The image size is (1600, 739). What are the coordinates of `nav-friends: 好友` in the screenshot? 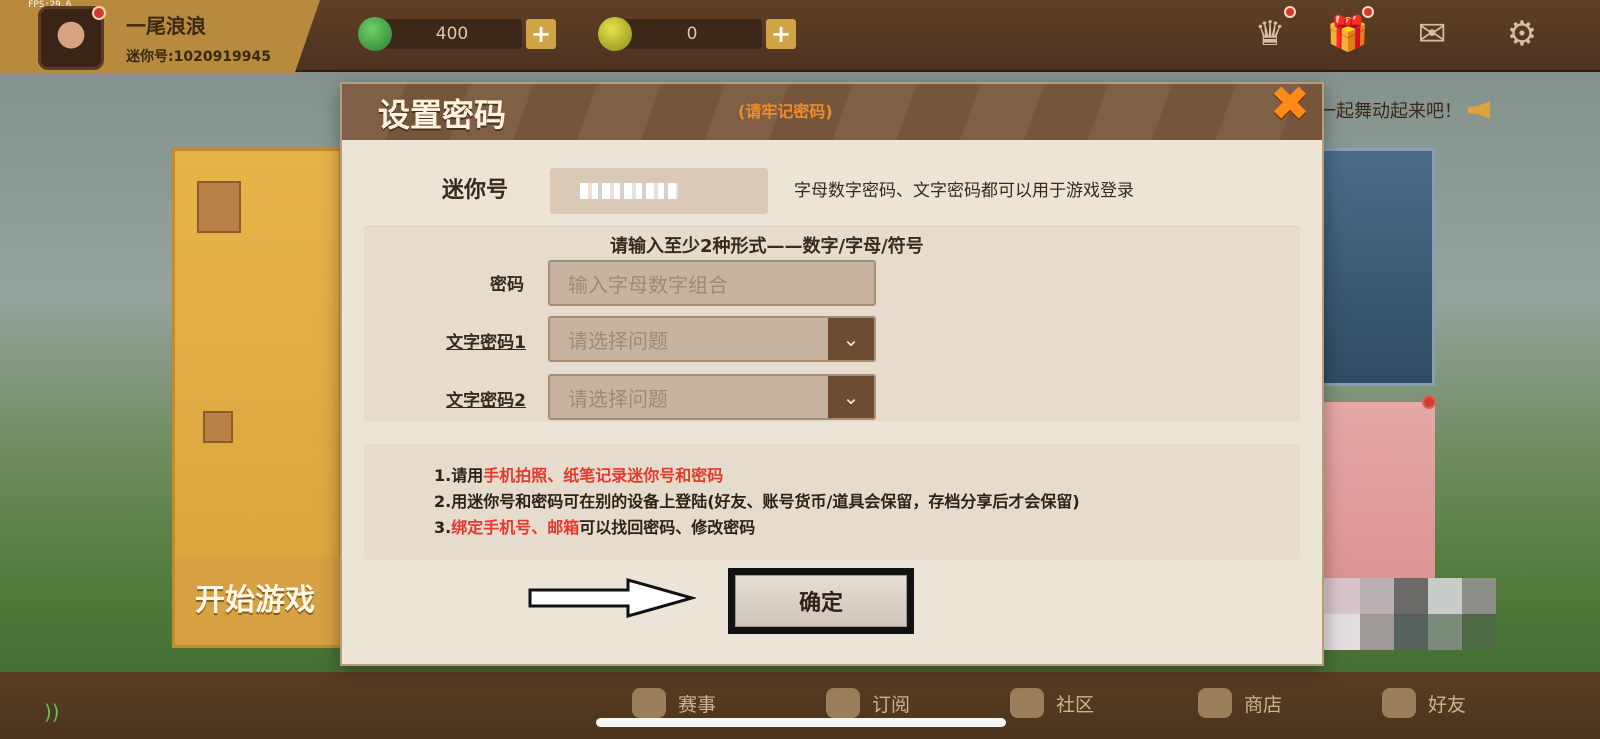 It's located at (1424, 703).